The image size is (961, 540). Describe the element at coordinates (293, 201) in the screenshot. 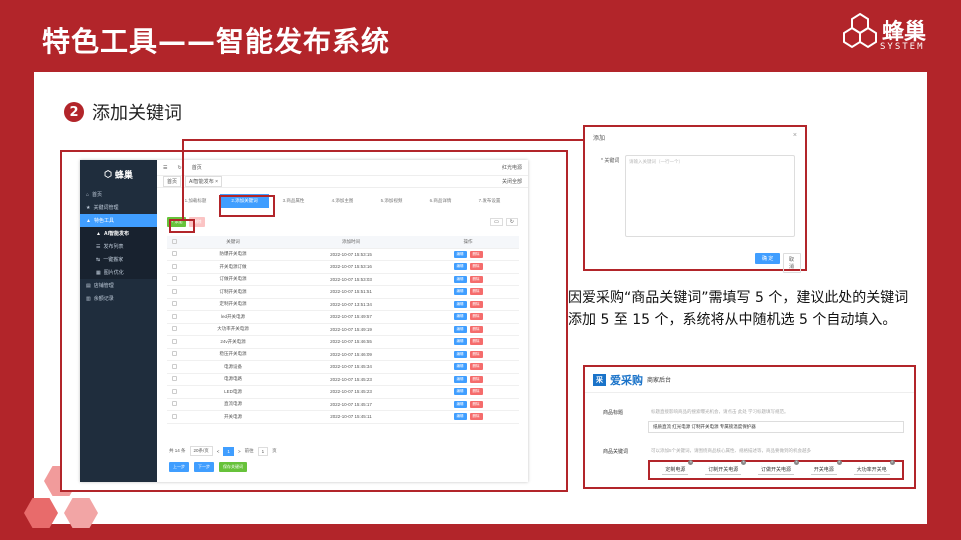

I see `step-attributes: 3.商品属性` at that location.